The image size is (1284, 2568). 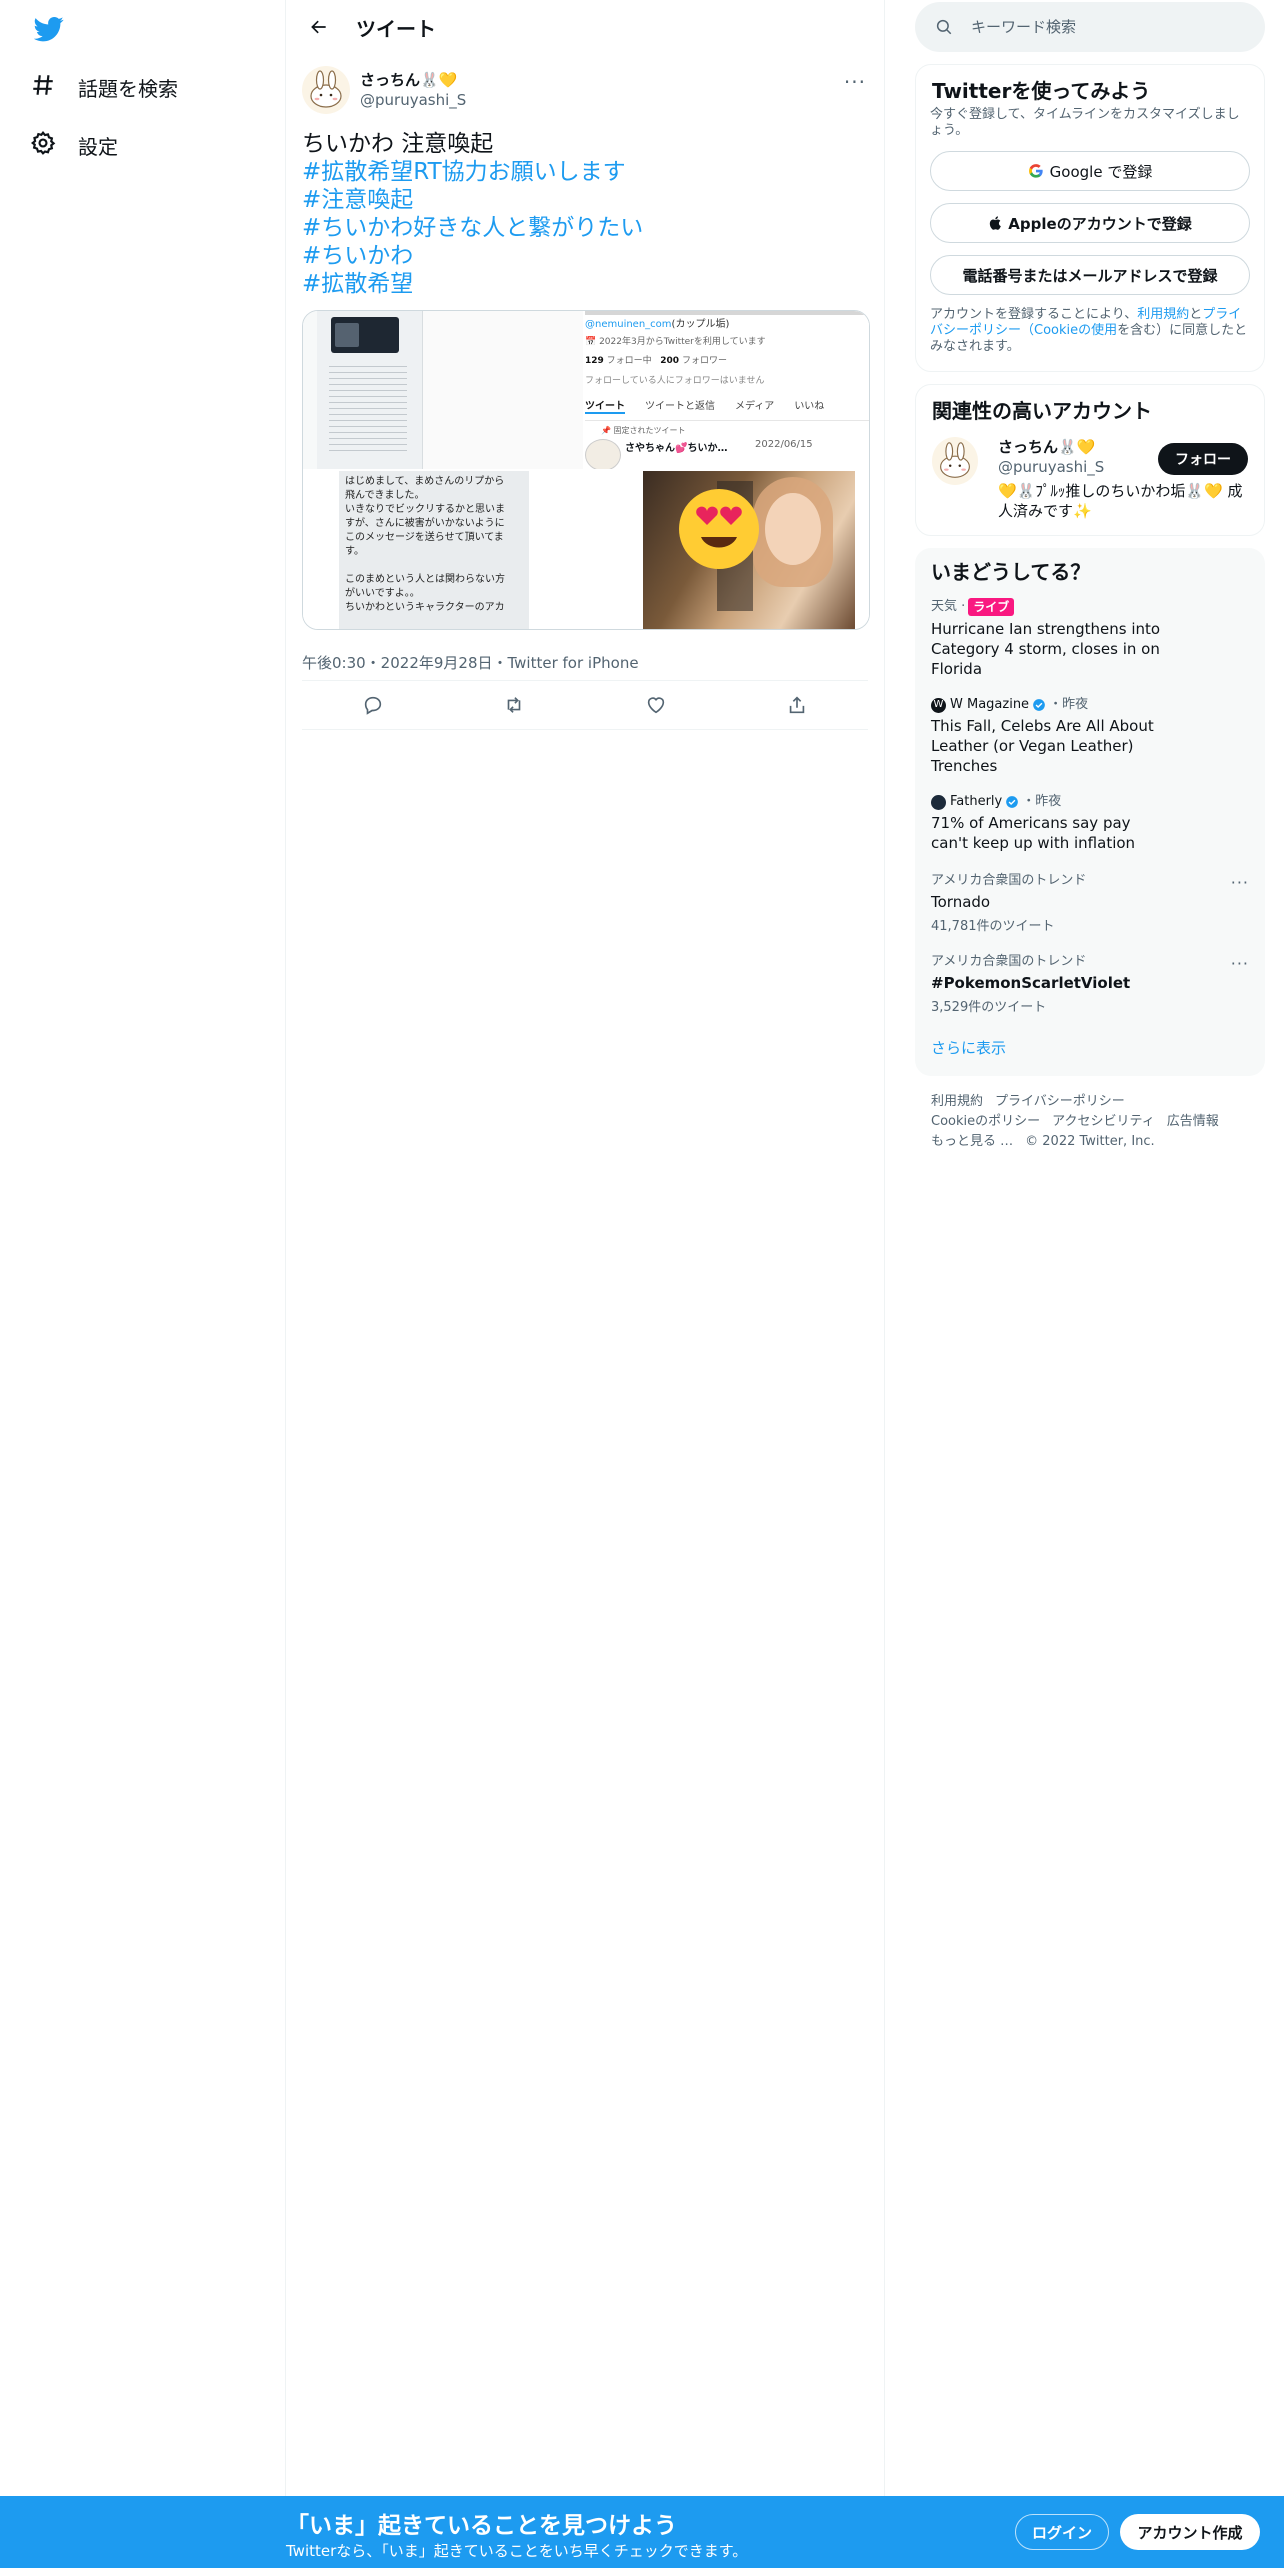 I want to click on hashtag-link: #注意喚起, so click(x=585, y=200).